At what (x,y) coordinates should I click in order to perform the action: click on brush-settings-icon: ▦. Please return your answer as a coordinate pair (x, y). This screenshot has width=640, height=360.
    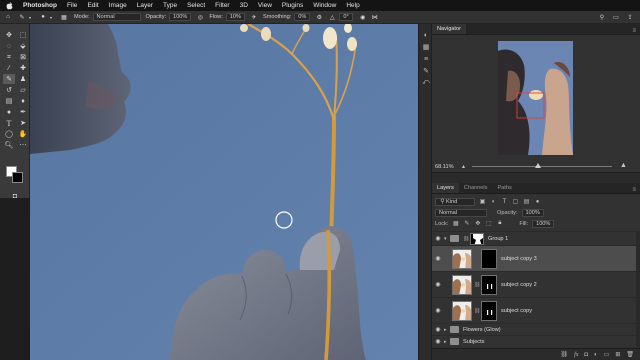
    Looking at the image, I should click on (64, 17).